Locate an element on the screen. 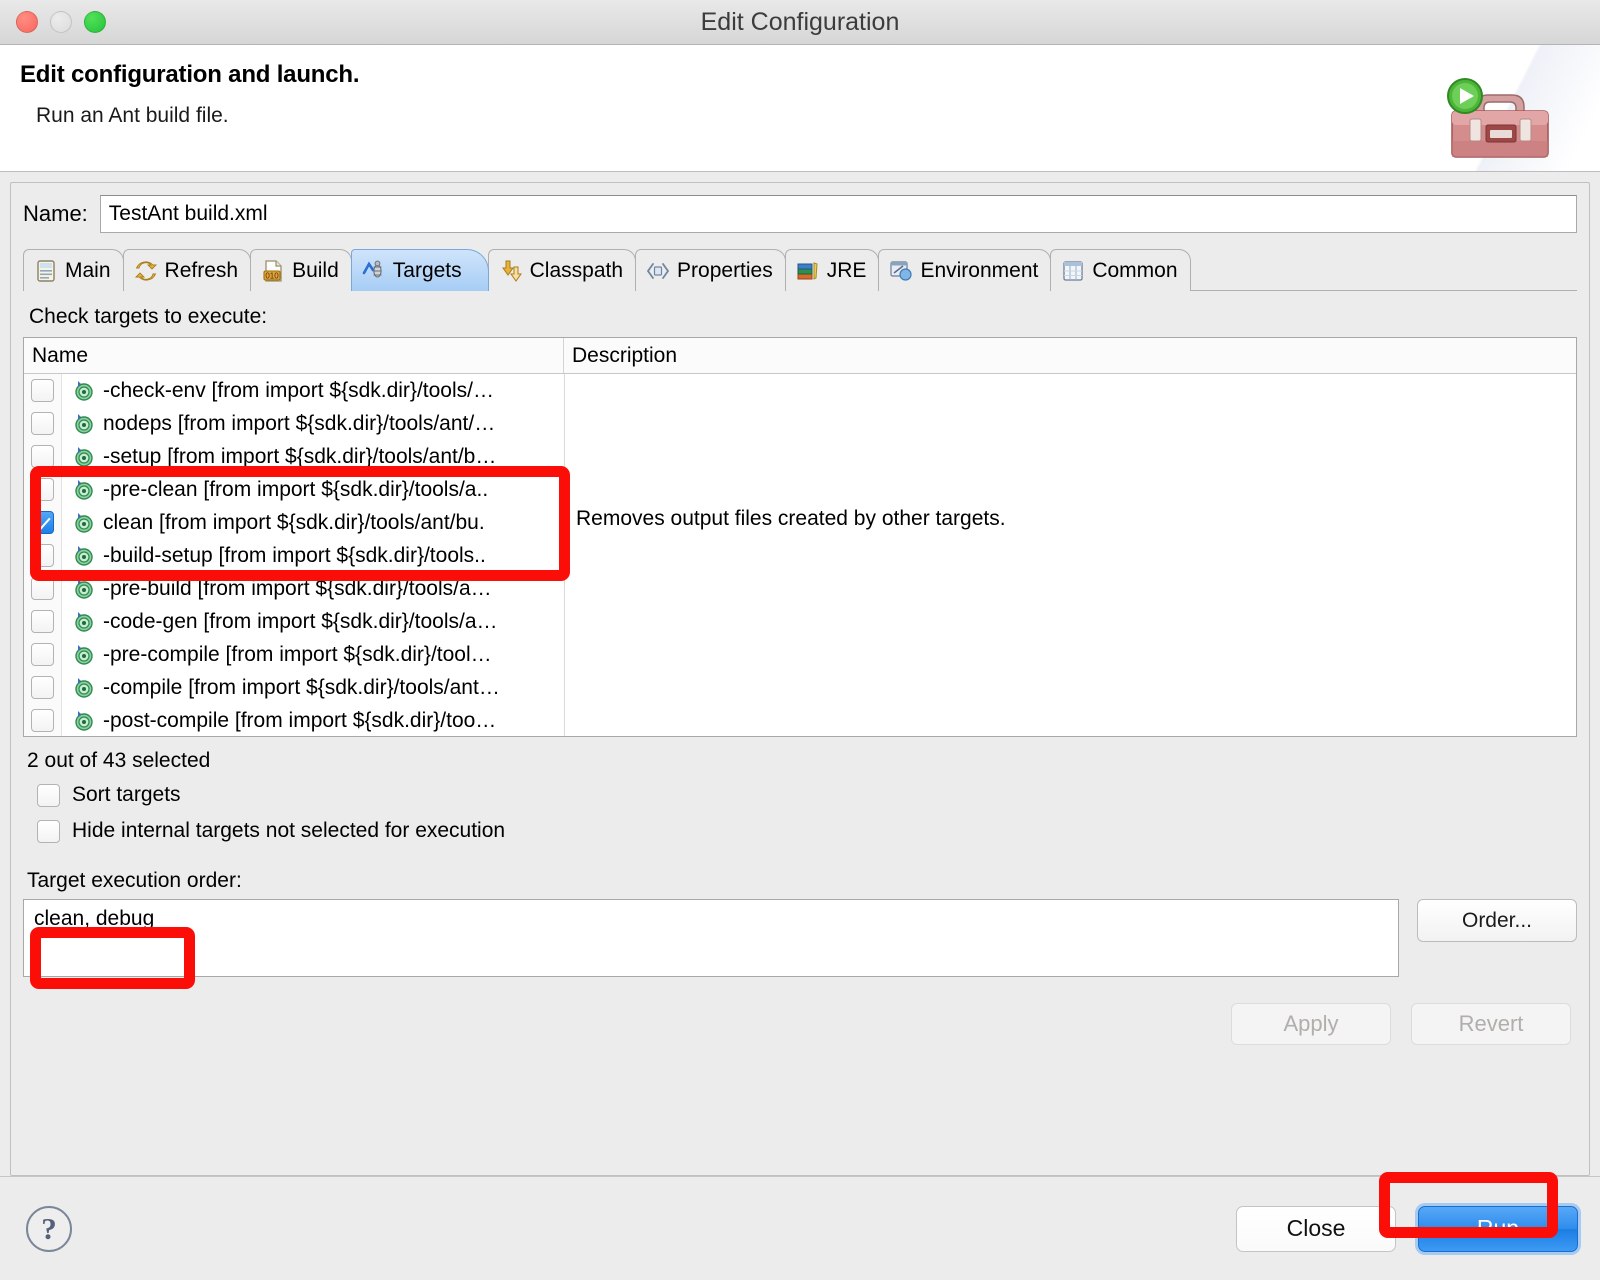 This screenshot has width=1600, height=1280. run-button: Run is located at coordinates (1498, 1228).